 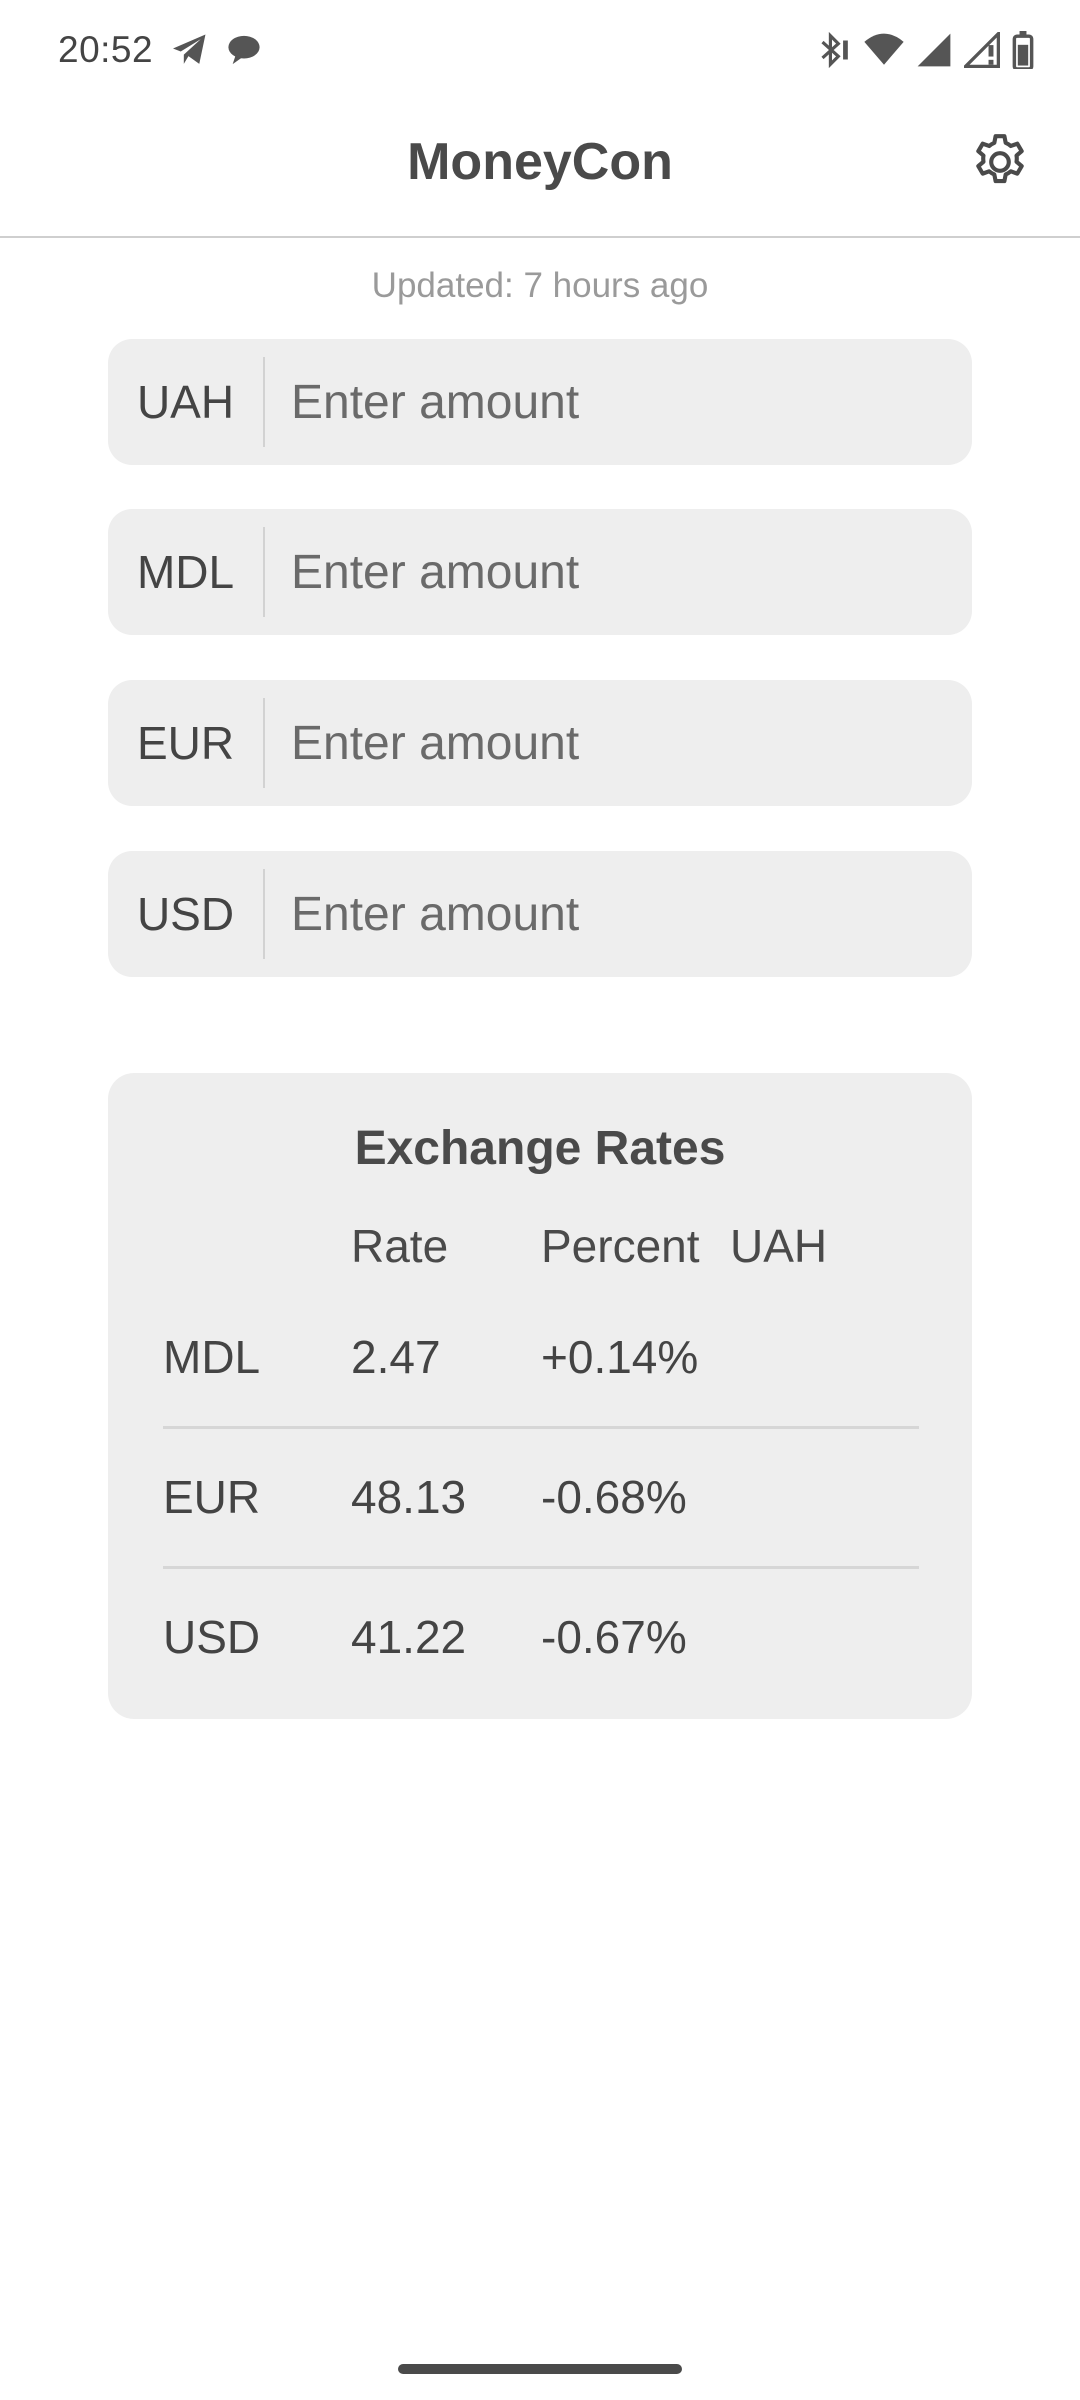 What do you see at coordinates (620, 1246) in the screenshot?
I see `percent-column-header: Percent` at bounding box center [620, 1246].